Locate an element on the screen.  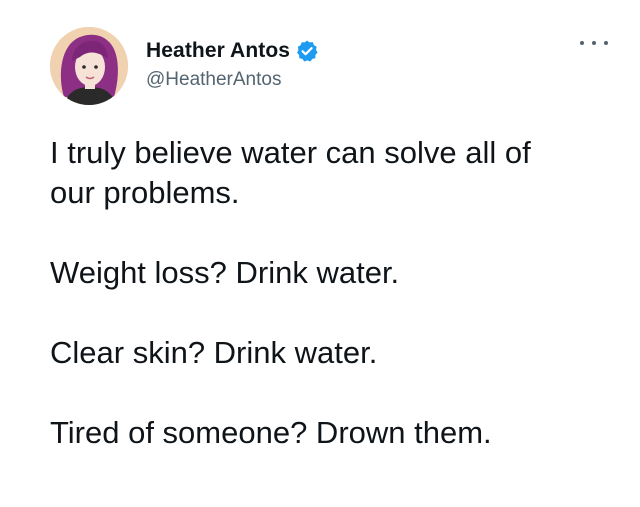
tweet-line: Weight loss? Drink water. is located at coordinates (225, 272).